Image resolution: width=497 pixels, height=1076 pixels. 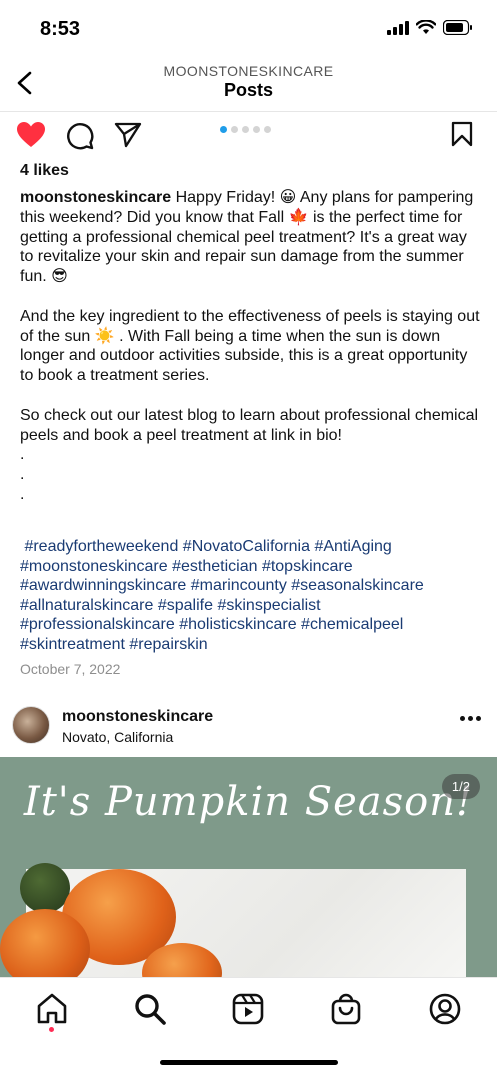 I want to click on image-title: It's Pumpkin Season!, so click(x=248, y=802).